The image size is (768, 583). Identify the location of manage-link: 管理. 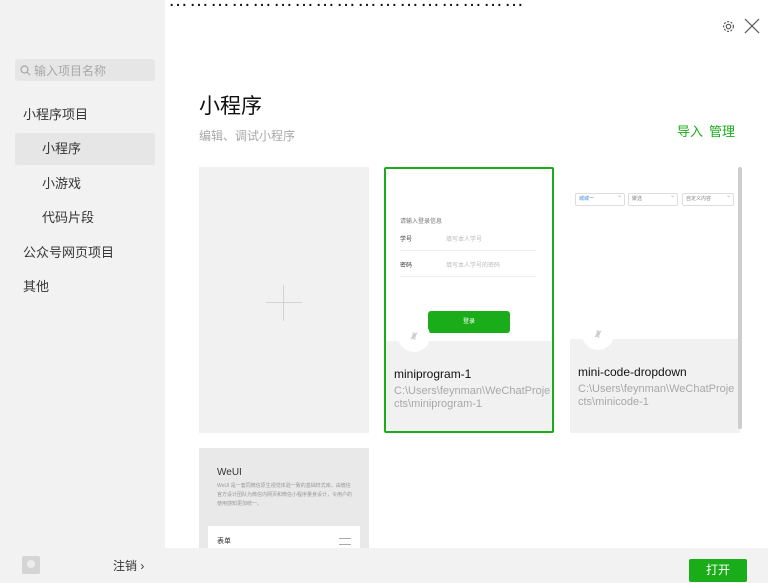
(722, 131).